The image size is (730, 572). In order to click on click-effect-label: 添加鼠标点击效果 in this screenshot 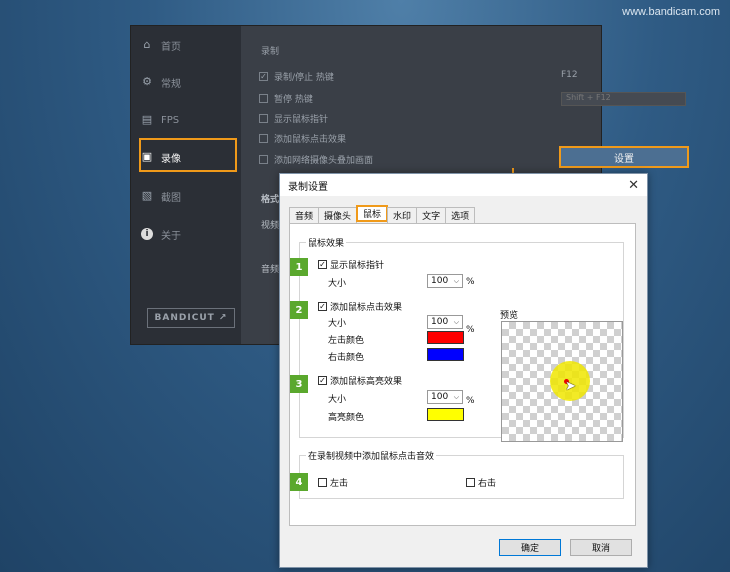, I will do `click(366, 308)`.